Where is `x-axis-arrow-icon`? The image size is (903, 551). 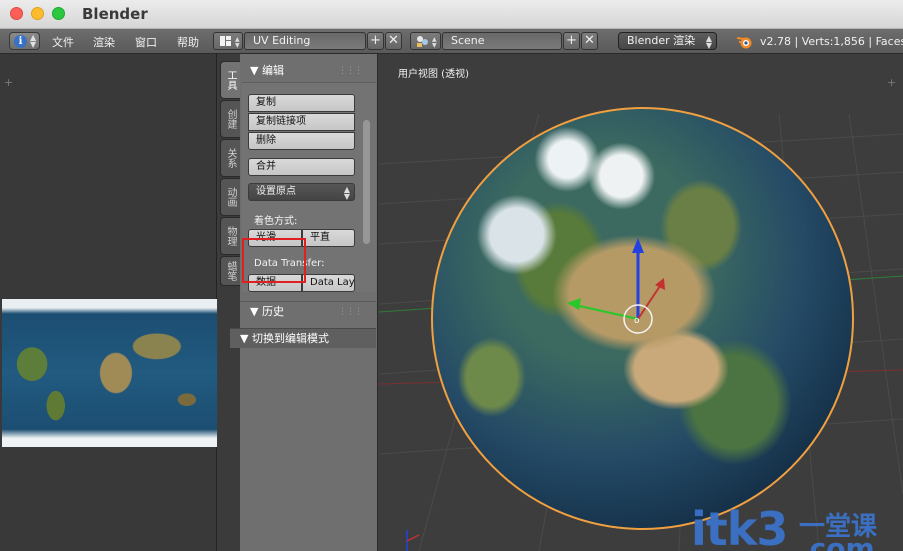 x-axis-arrow-icon is located at coordinates (660, 284).